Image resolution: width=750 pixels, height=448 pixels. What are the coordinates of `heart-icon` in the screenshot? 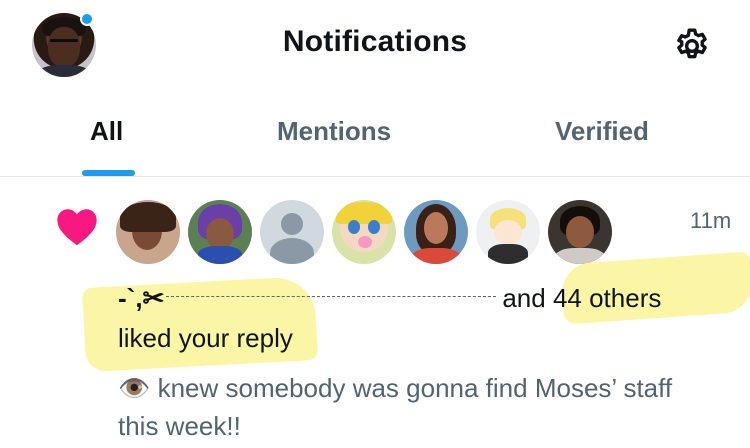 It's located at (77, 227).